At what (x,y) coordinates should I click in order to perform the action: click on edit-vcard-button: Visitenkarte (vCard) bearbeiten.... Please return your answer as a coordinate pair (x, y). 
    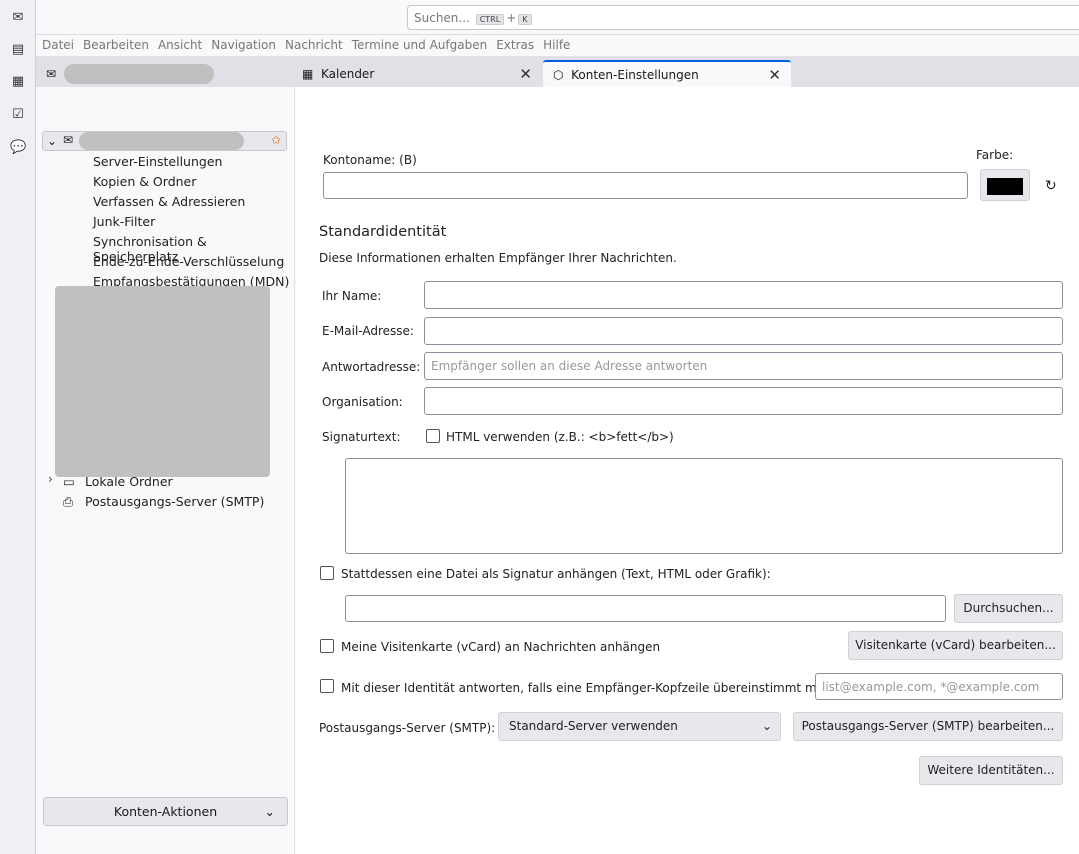
    Looking at the image, I should click on (955, 645).